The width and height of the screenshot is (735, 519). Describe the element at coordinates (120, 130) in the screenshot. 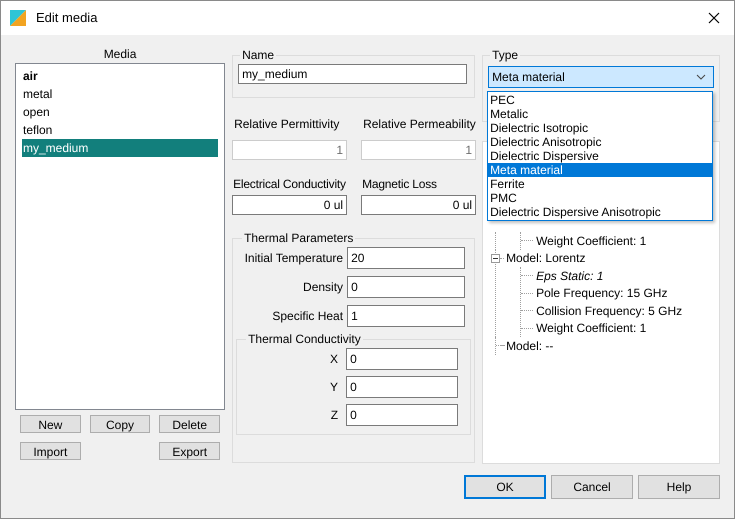

I see `media-list-item: teflon` at that location.